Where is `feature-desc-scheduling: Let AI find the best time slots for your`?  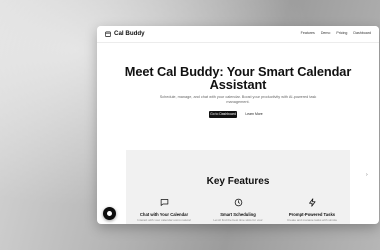 feature-desc-scheduling: Let AI find the best time slots for your is located at coordinates (238, 219).